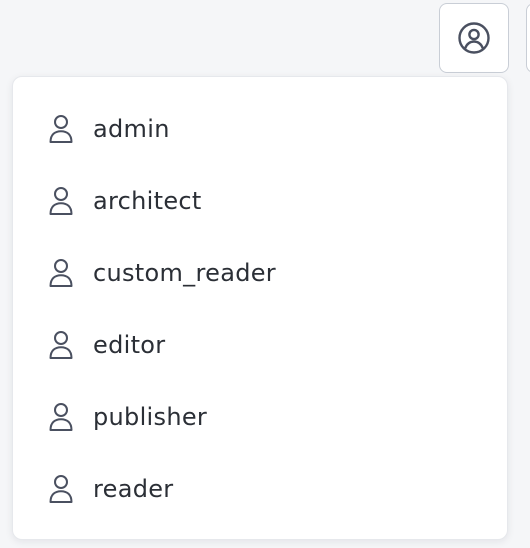 Image resolution: width=530 pixels, height=548 pixels. I want to click on menu-item-label: publisher, so click(150, 417).